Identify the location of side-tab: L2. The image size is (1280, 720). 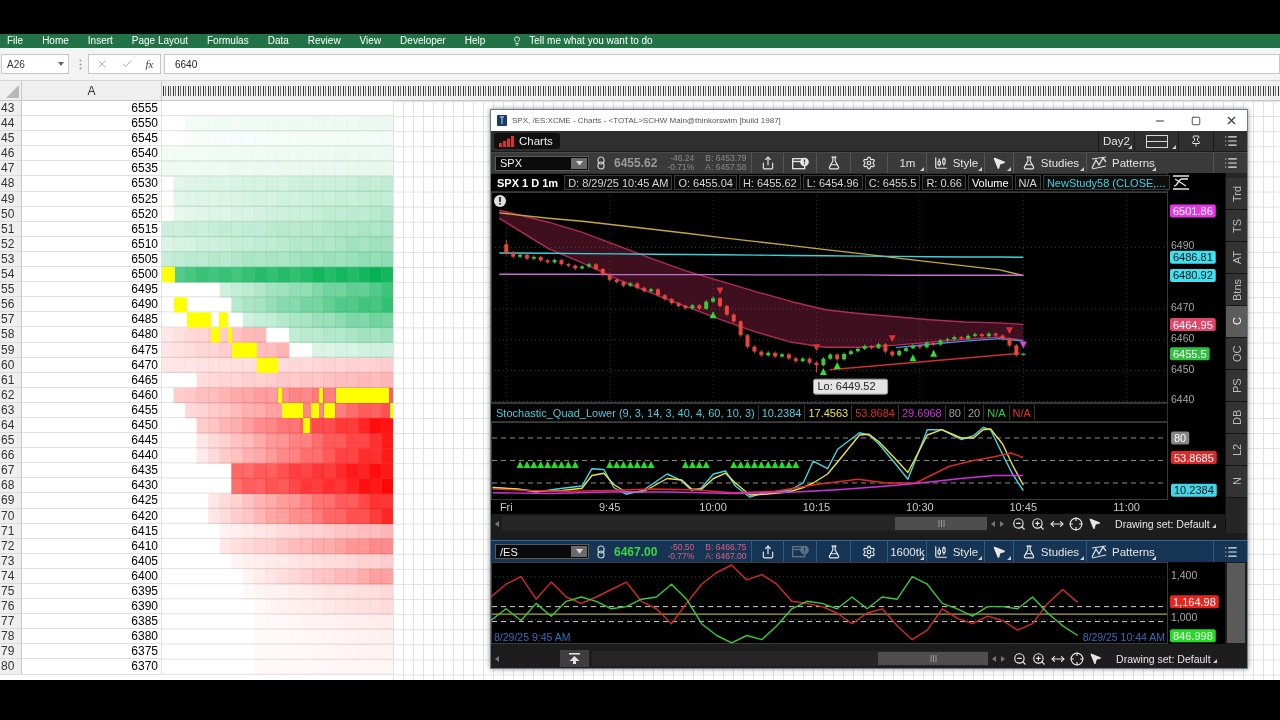
(1236, 450).